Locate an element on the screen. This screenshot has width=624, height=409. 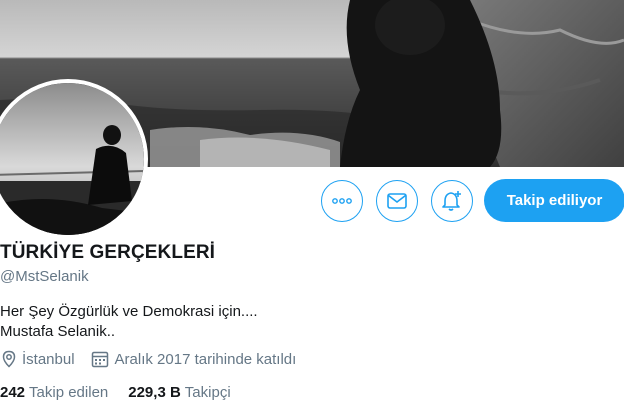
following-button: Takip ediliyor is located at coordinates (554, 200).